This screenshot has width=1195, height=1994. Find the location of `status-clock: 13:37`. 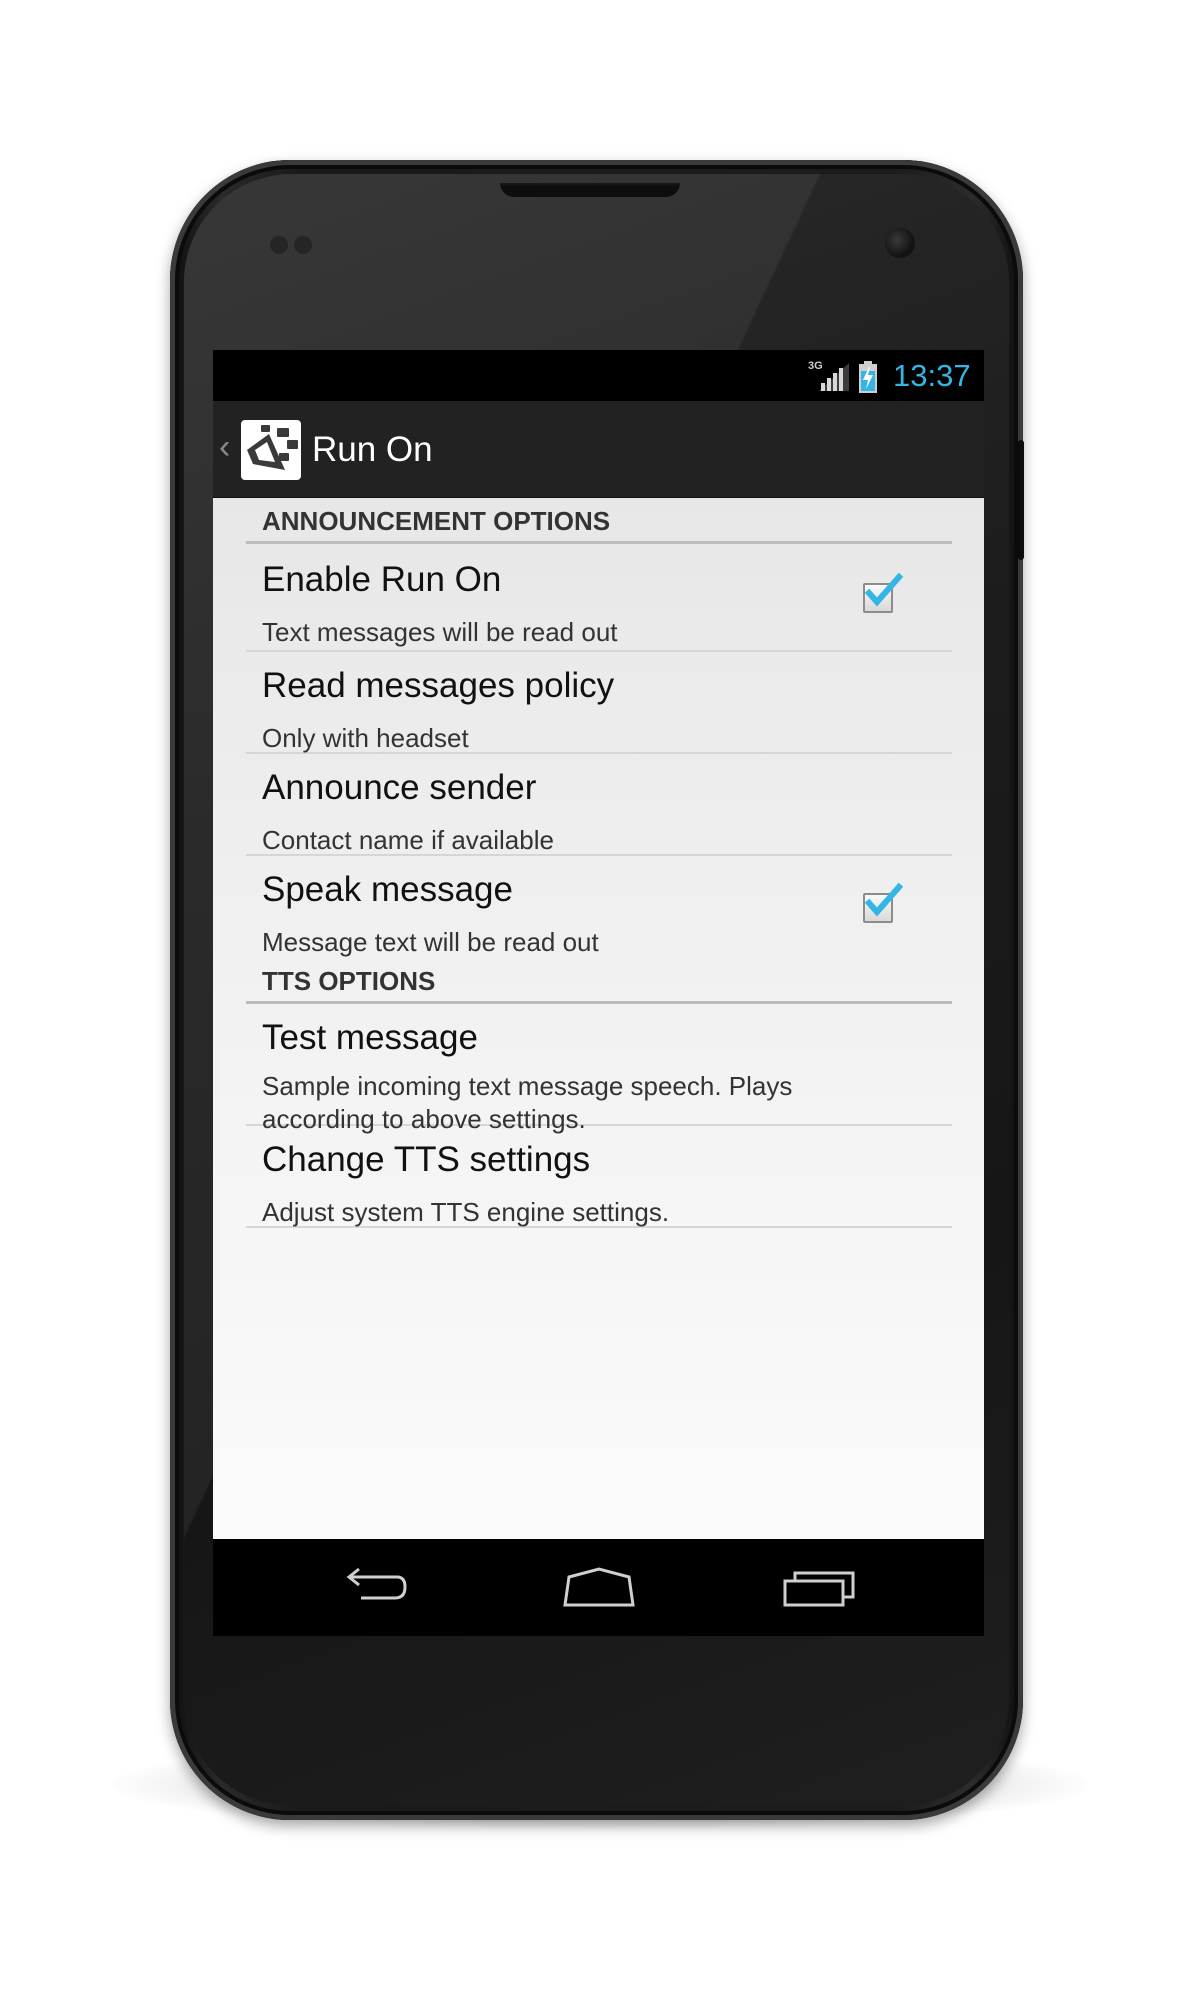

status-clock: 13:37 is located at coordinates (932, 375).